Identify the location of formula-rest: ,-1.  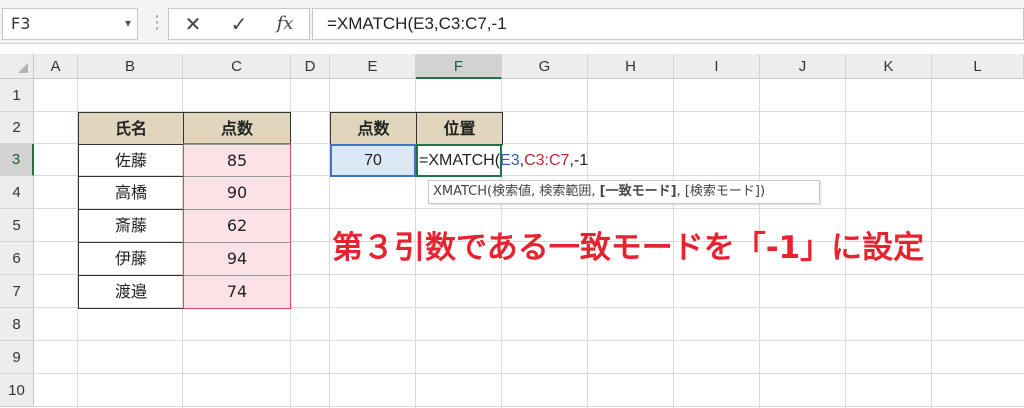
(579, 160).